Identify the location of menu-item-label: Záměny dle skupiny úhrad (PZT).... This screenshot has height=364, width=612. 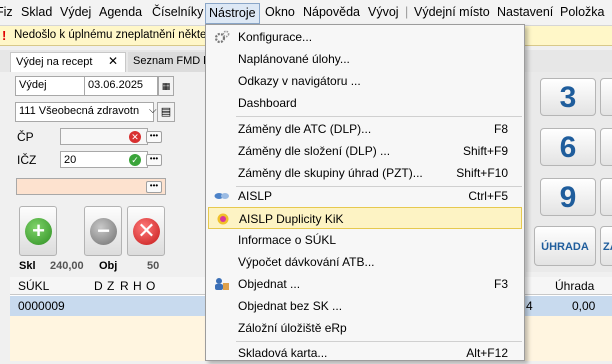
(330, 173).